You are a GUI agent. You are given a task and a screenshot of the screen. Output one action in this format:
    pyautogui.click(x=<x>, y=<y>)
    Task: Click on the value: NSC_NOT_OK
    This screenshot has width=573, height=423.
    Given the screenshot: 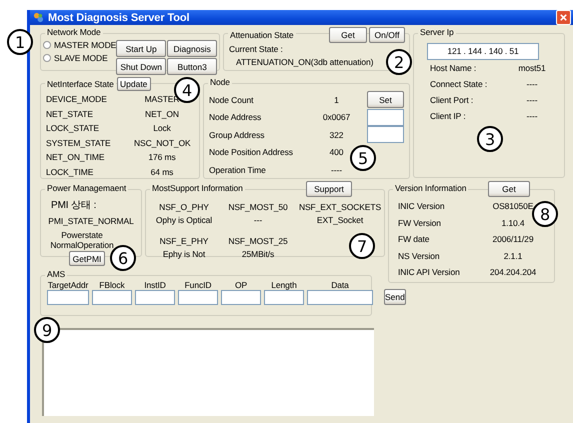 What is the action you would take?
    pyautogui.click(x=162, y=143)
    